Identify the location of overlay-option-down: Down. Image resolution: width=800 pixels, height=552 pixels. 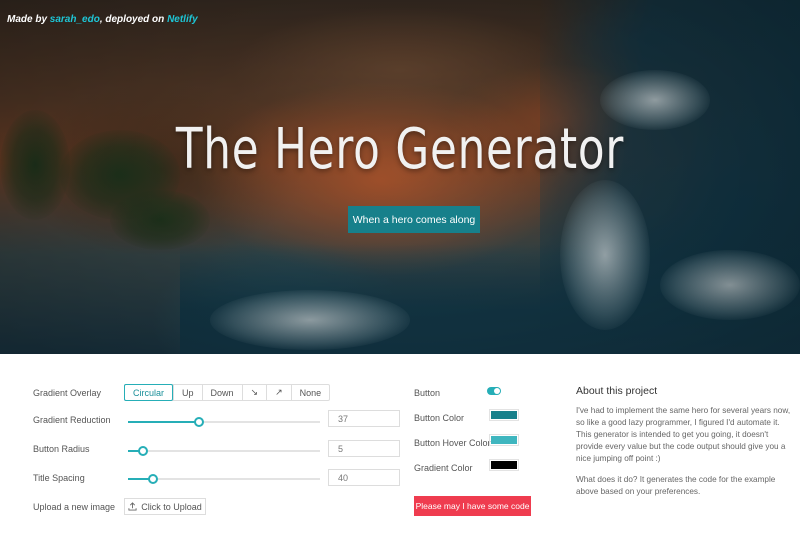
(221, 392).